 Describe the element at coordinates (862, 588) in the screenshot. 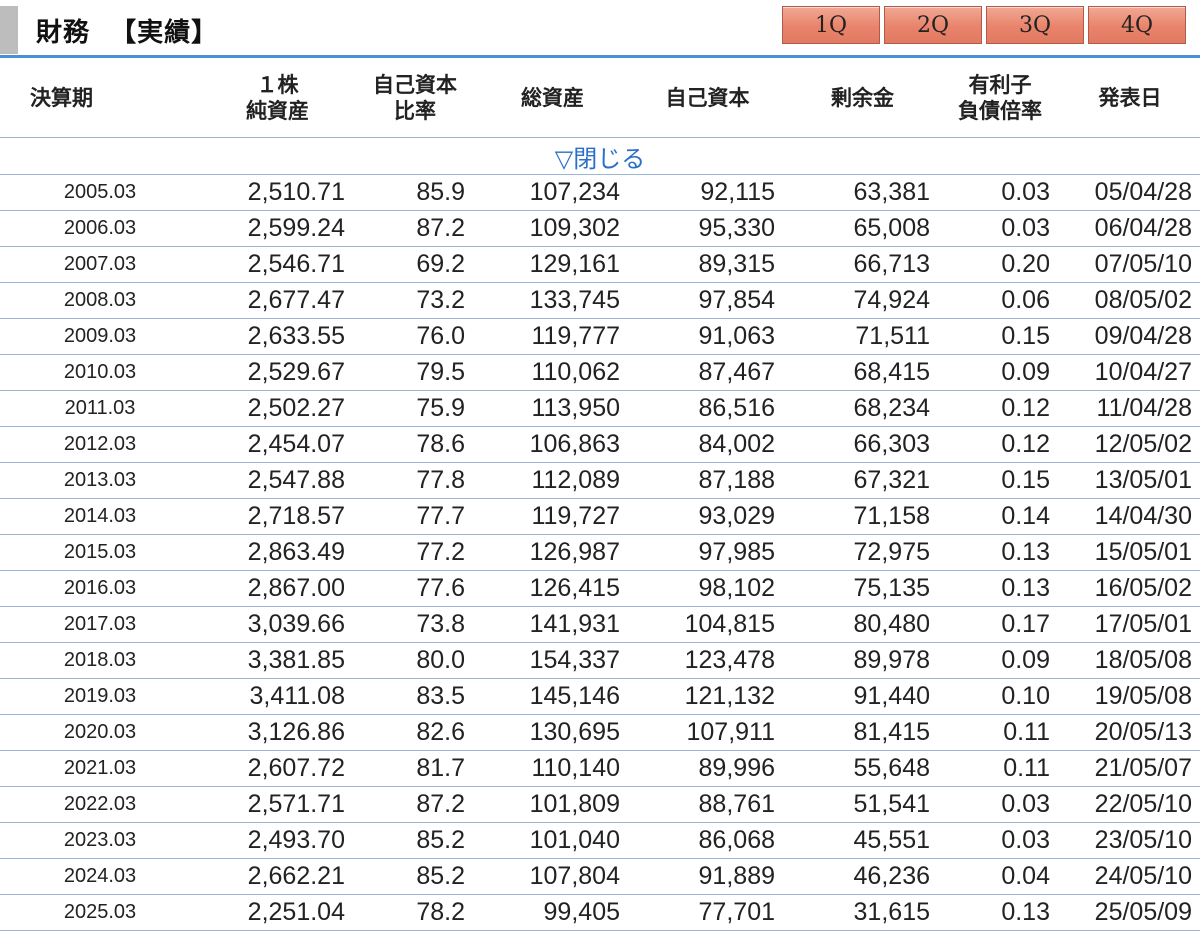

I see `retained-earnings-cell: 75,135` at that location.